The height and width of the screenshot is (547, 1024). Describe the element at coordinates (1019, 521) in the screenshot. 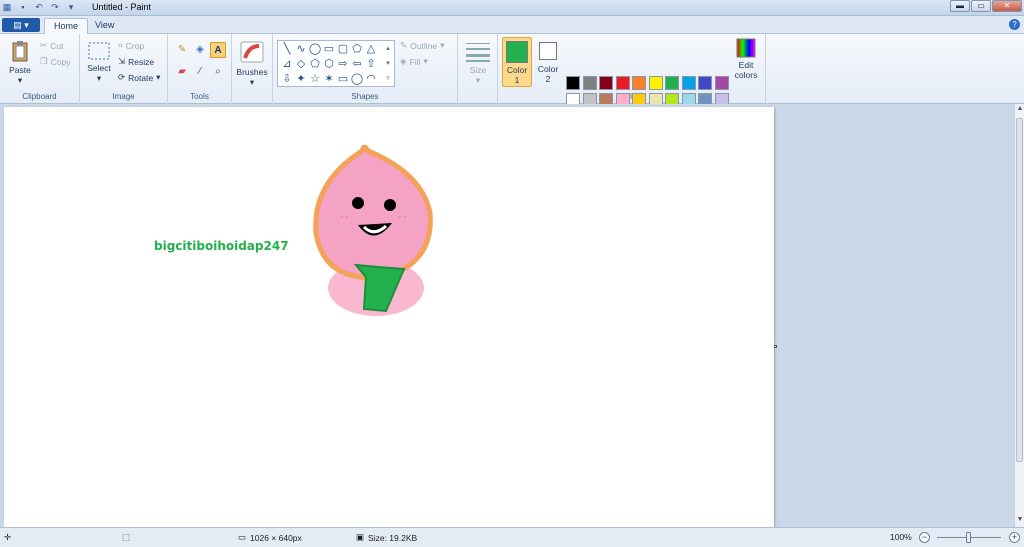

I see `scroll-down-icon: ▼` at that location.